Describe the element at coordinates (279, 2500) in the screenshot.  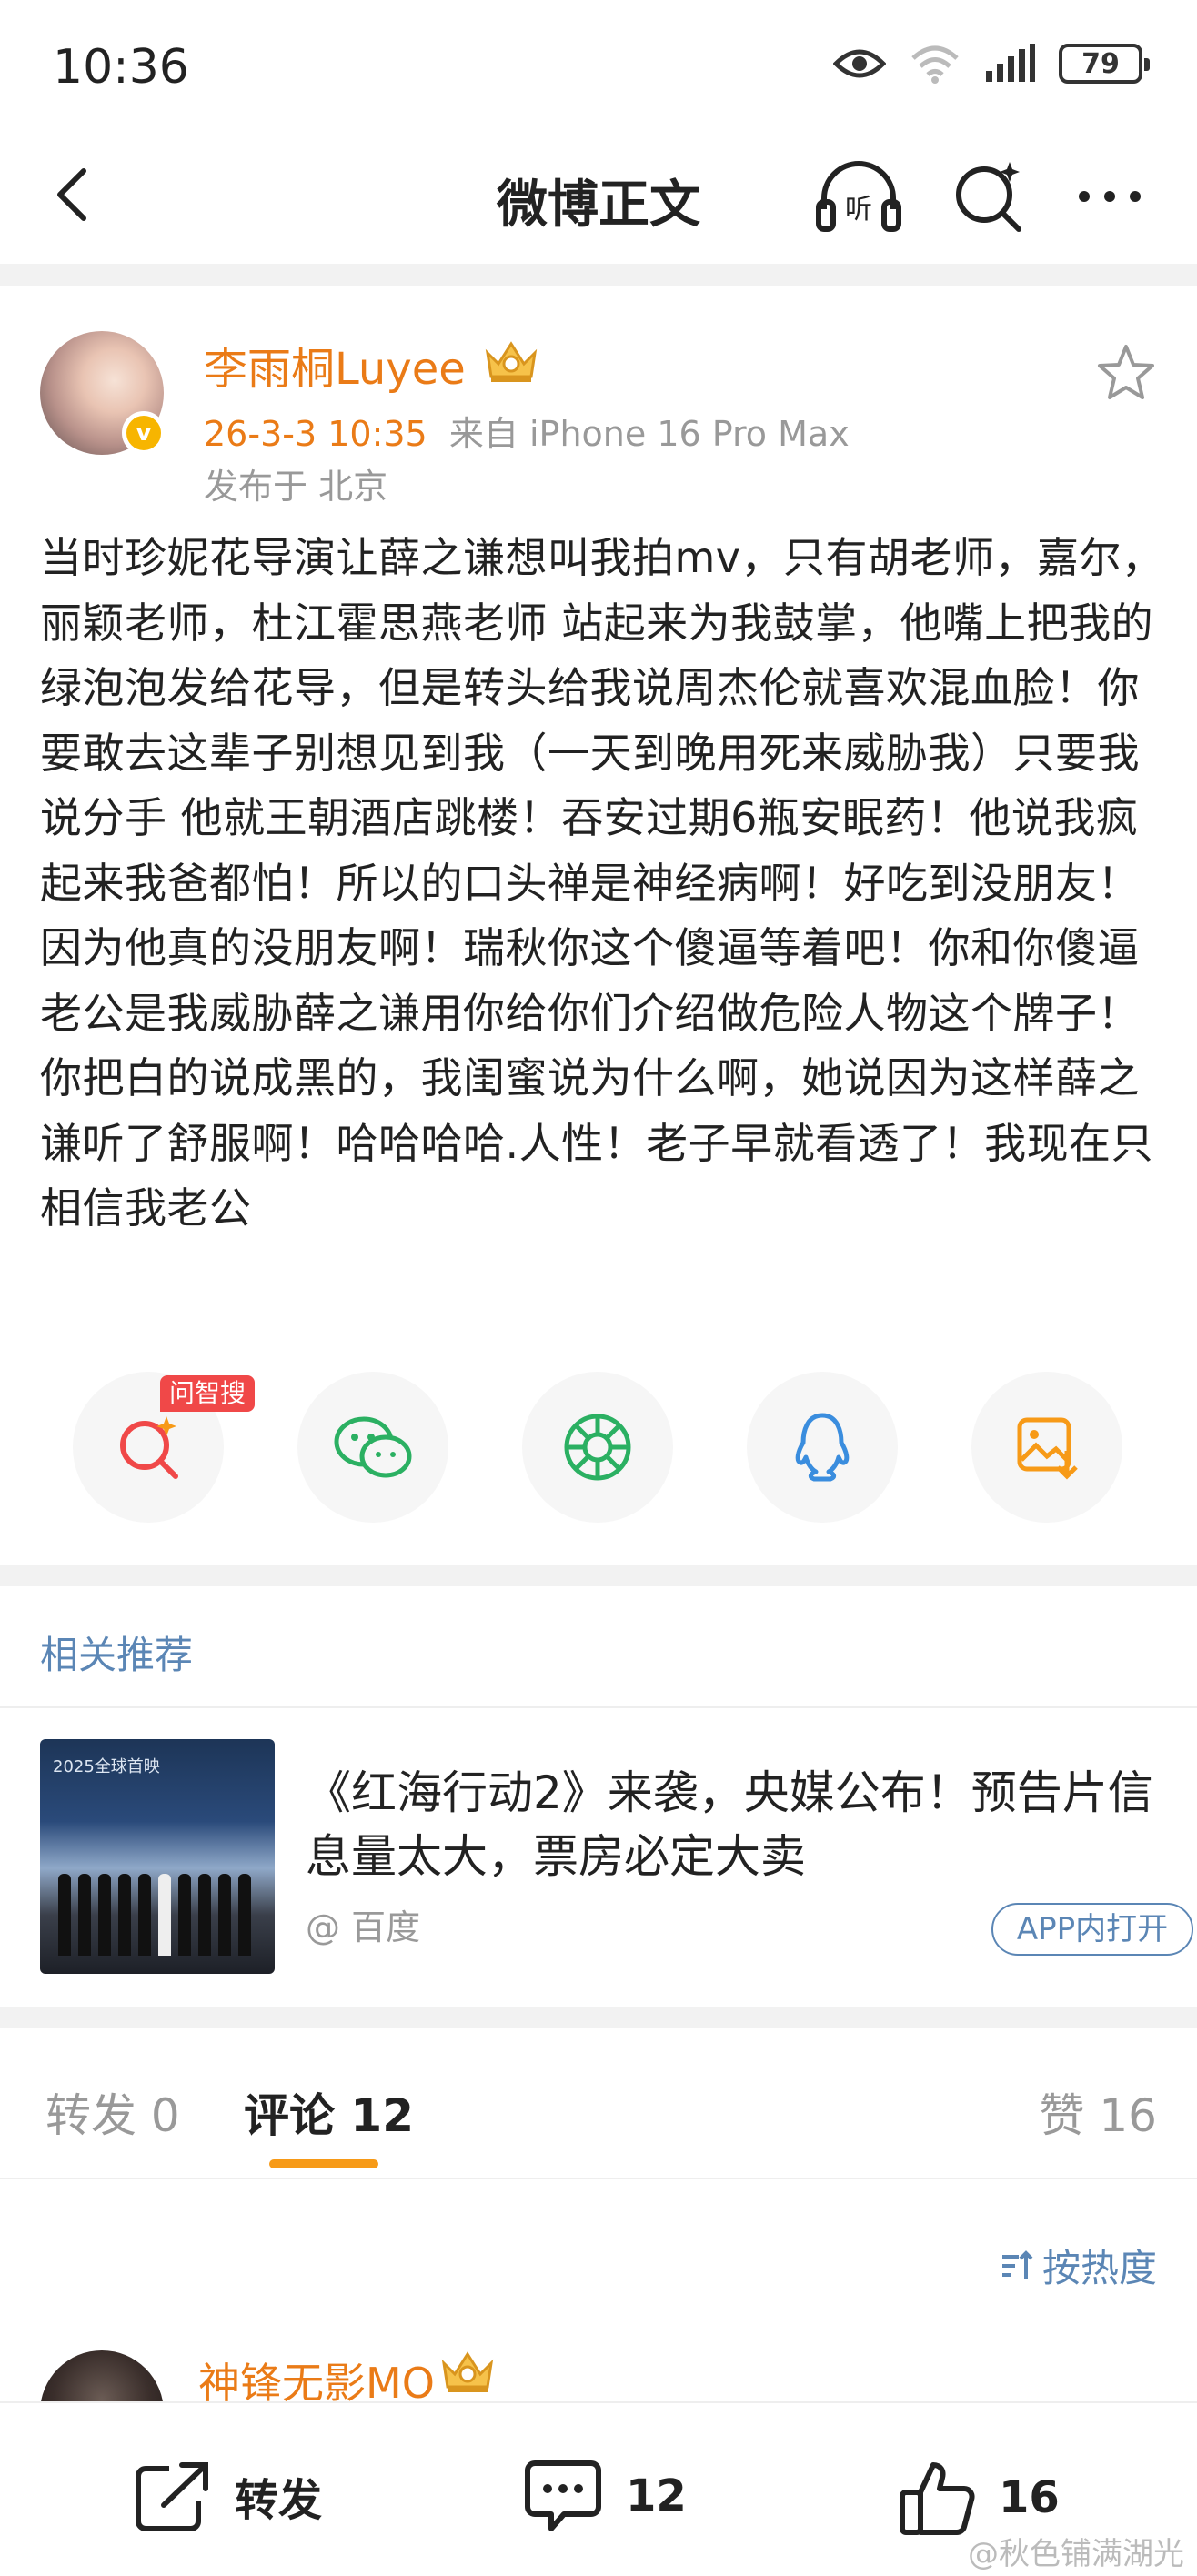
I see `repost-label: 转发` at that location.